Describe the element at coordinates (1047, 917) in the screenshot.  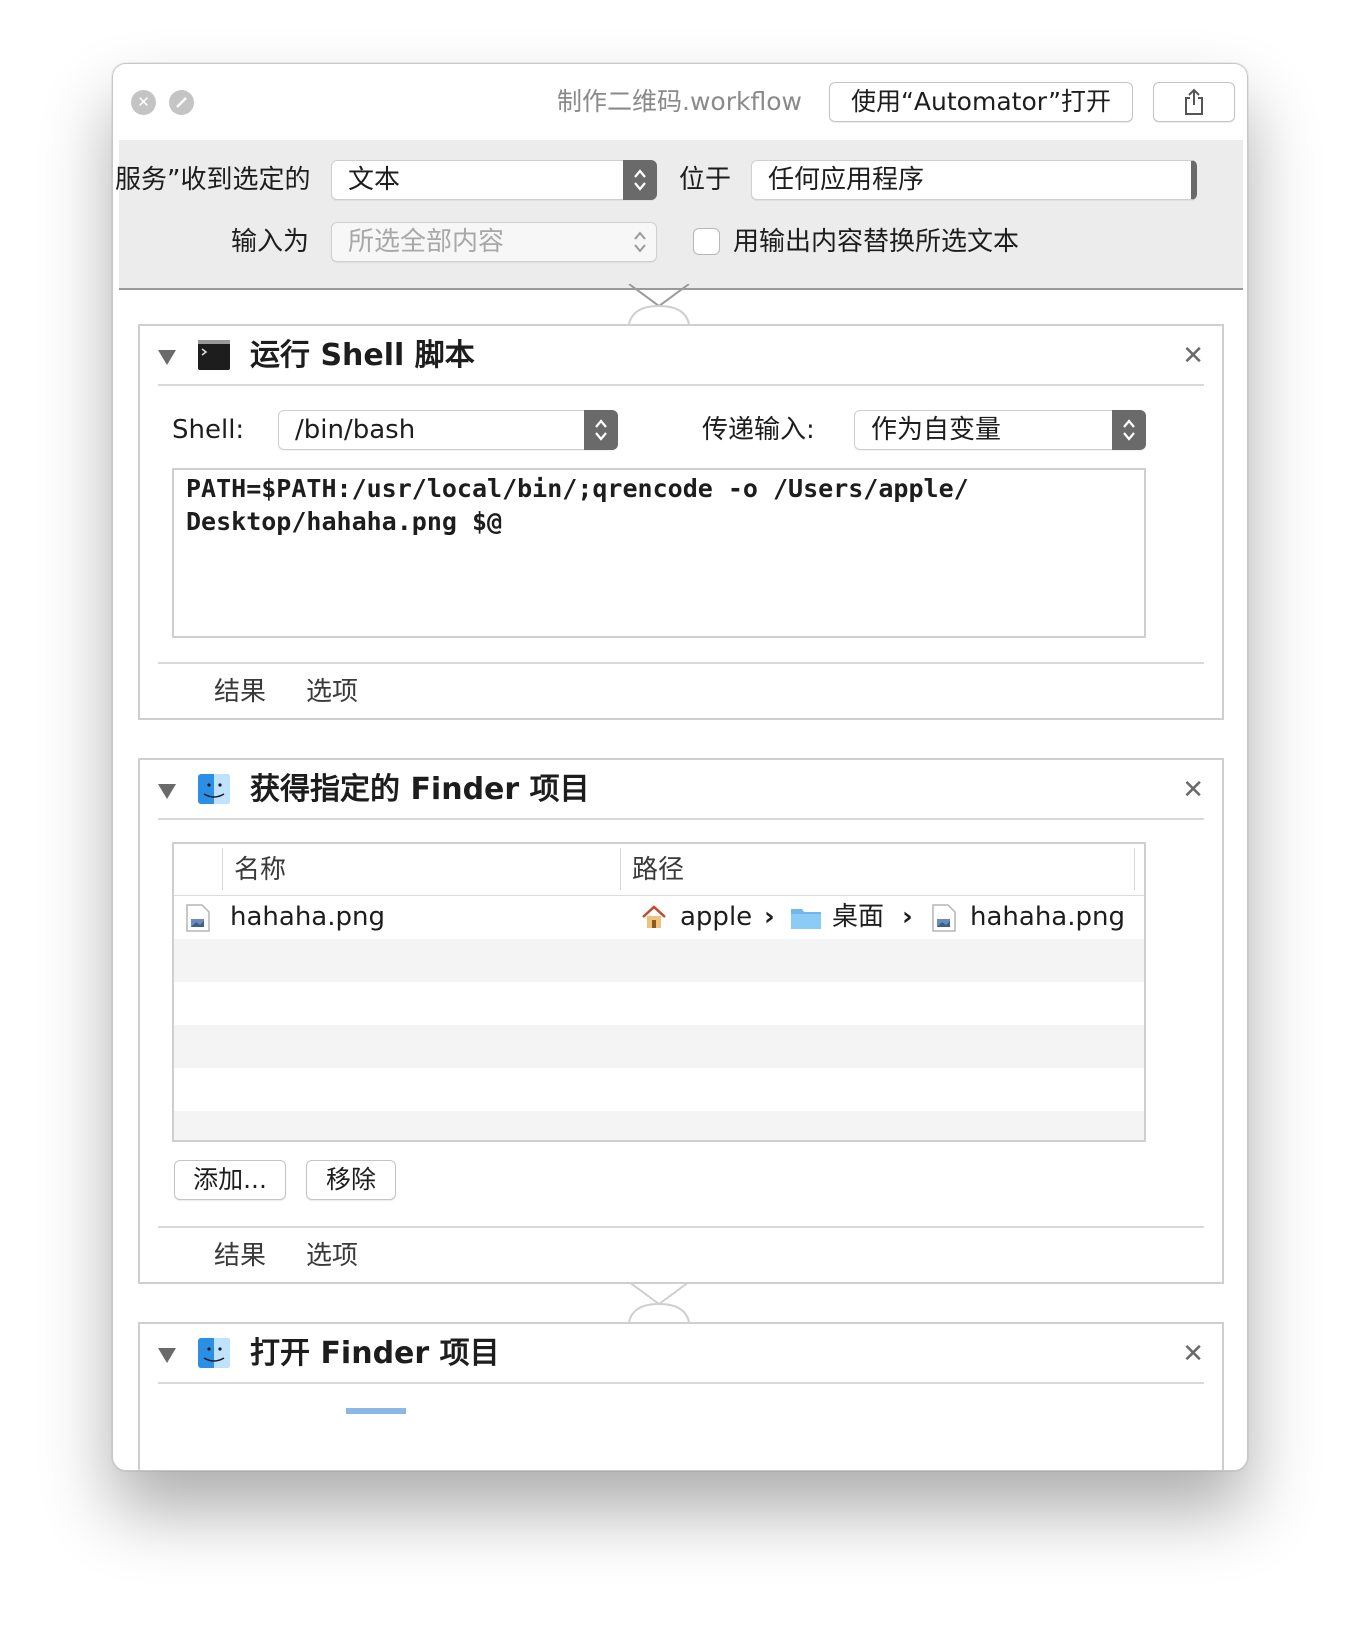
I see `path-segment-file: hahaha.png` at that location.